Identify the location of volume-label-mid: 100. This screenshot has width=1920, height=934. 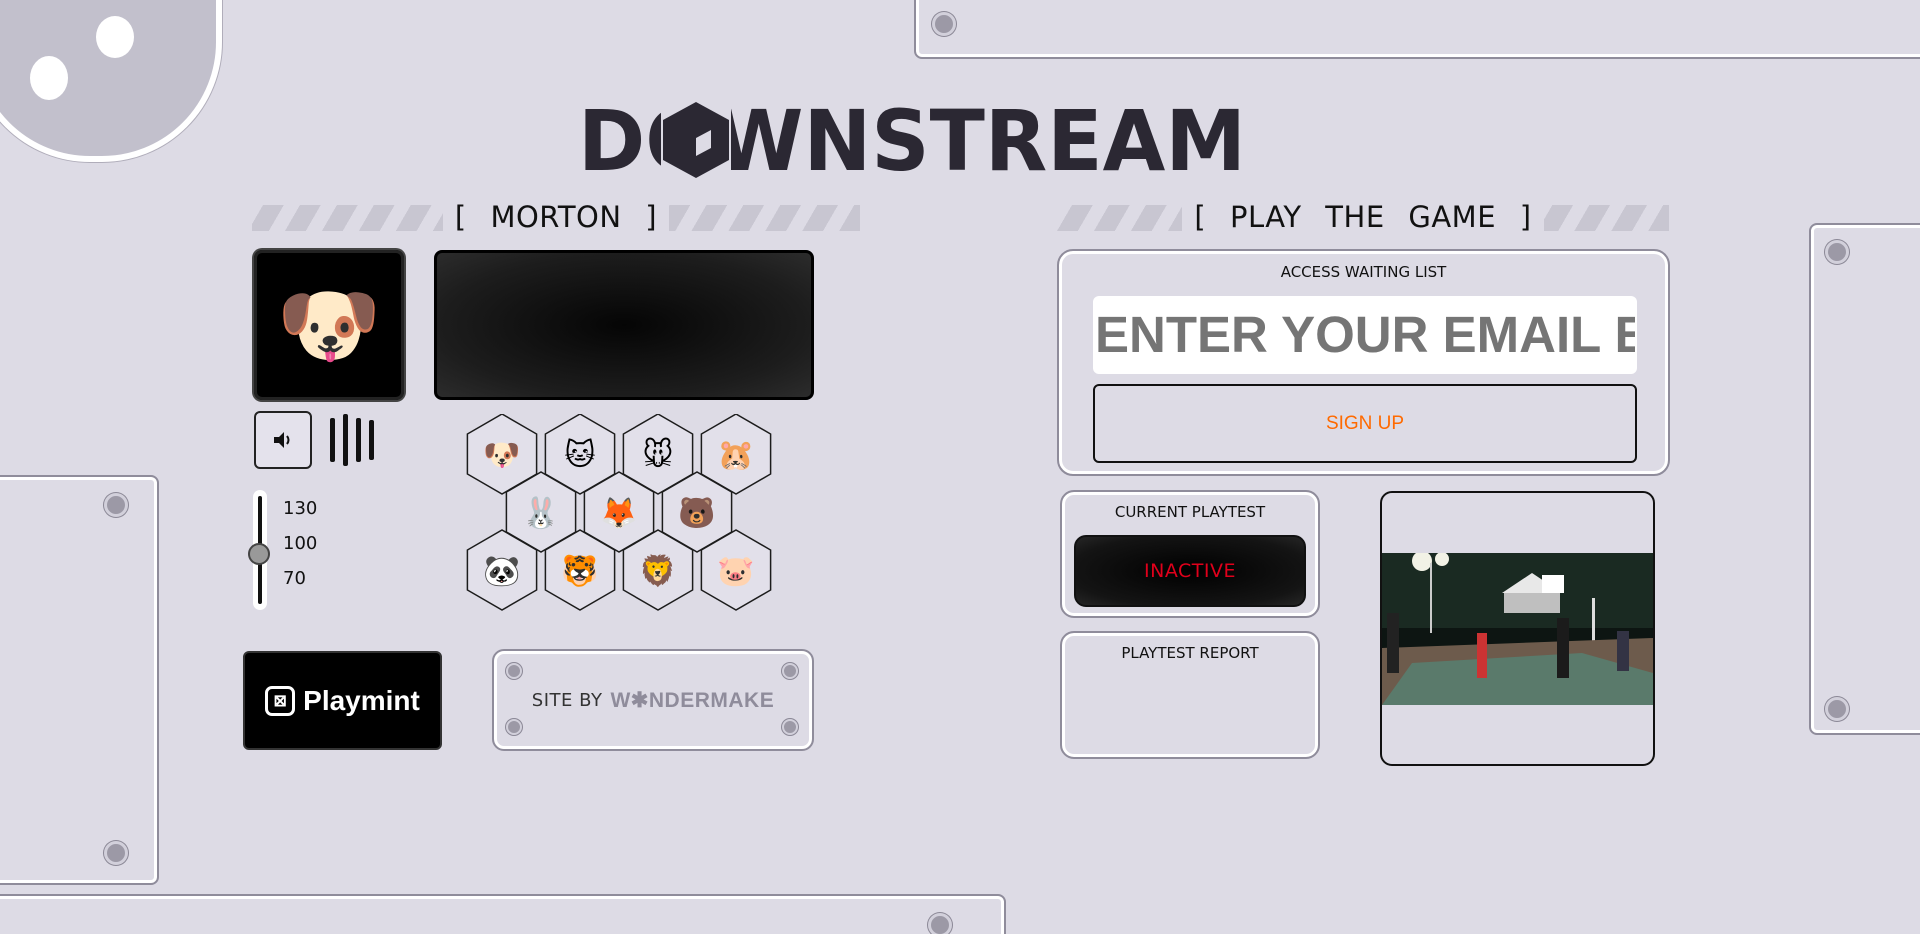
(300, 543).